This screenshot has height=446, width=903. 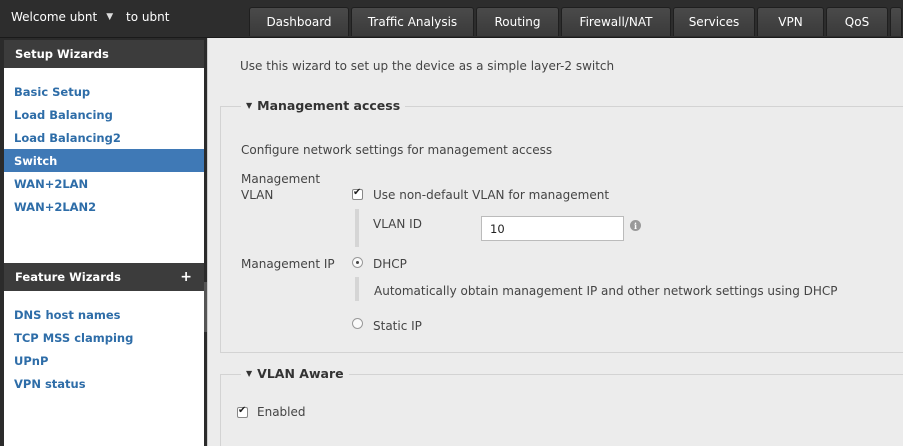 I want to click on management-ip-label: Management IP, so click(x=288, y=264).